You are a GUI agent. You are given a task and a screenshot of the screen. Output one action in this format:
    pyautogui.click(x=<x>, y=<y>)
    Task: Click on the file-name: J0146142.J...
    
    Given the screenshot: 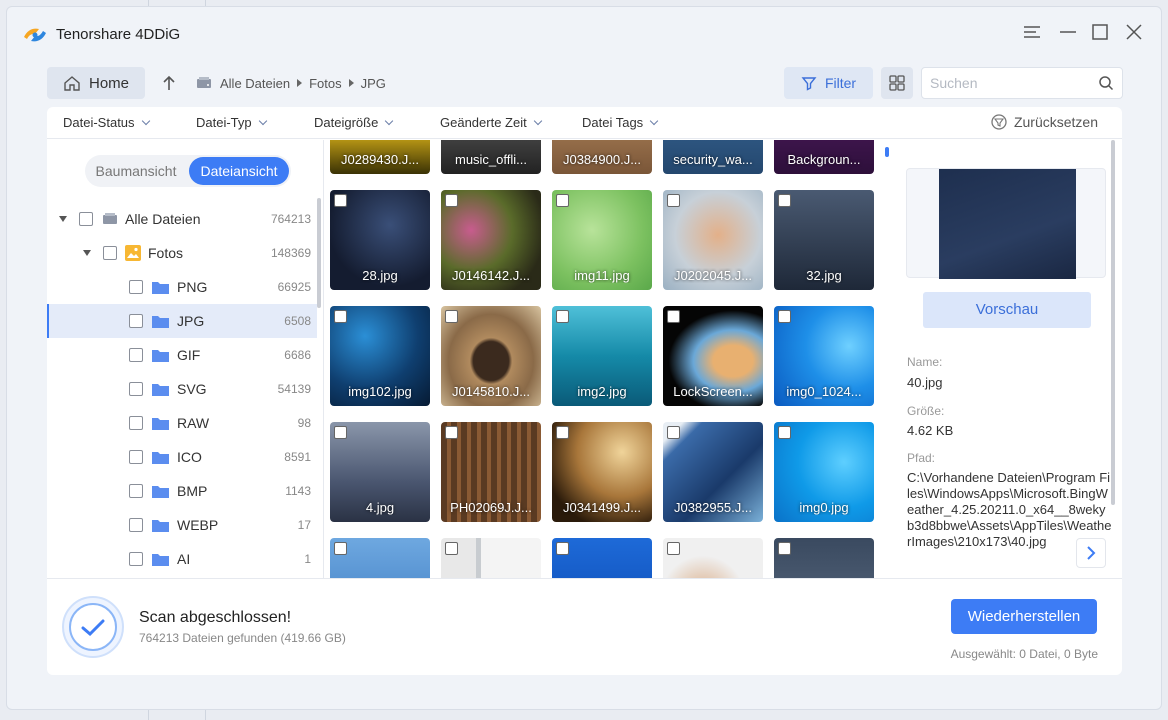 What is the action you would take?
    pyautogui.click(x=491, y=275)
    